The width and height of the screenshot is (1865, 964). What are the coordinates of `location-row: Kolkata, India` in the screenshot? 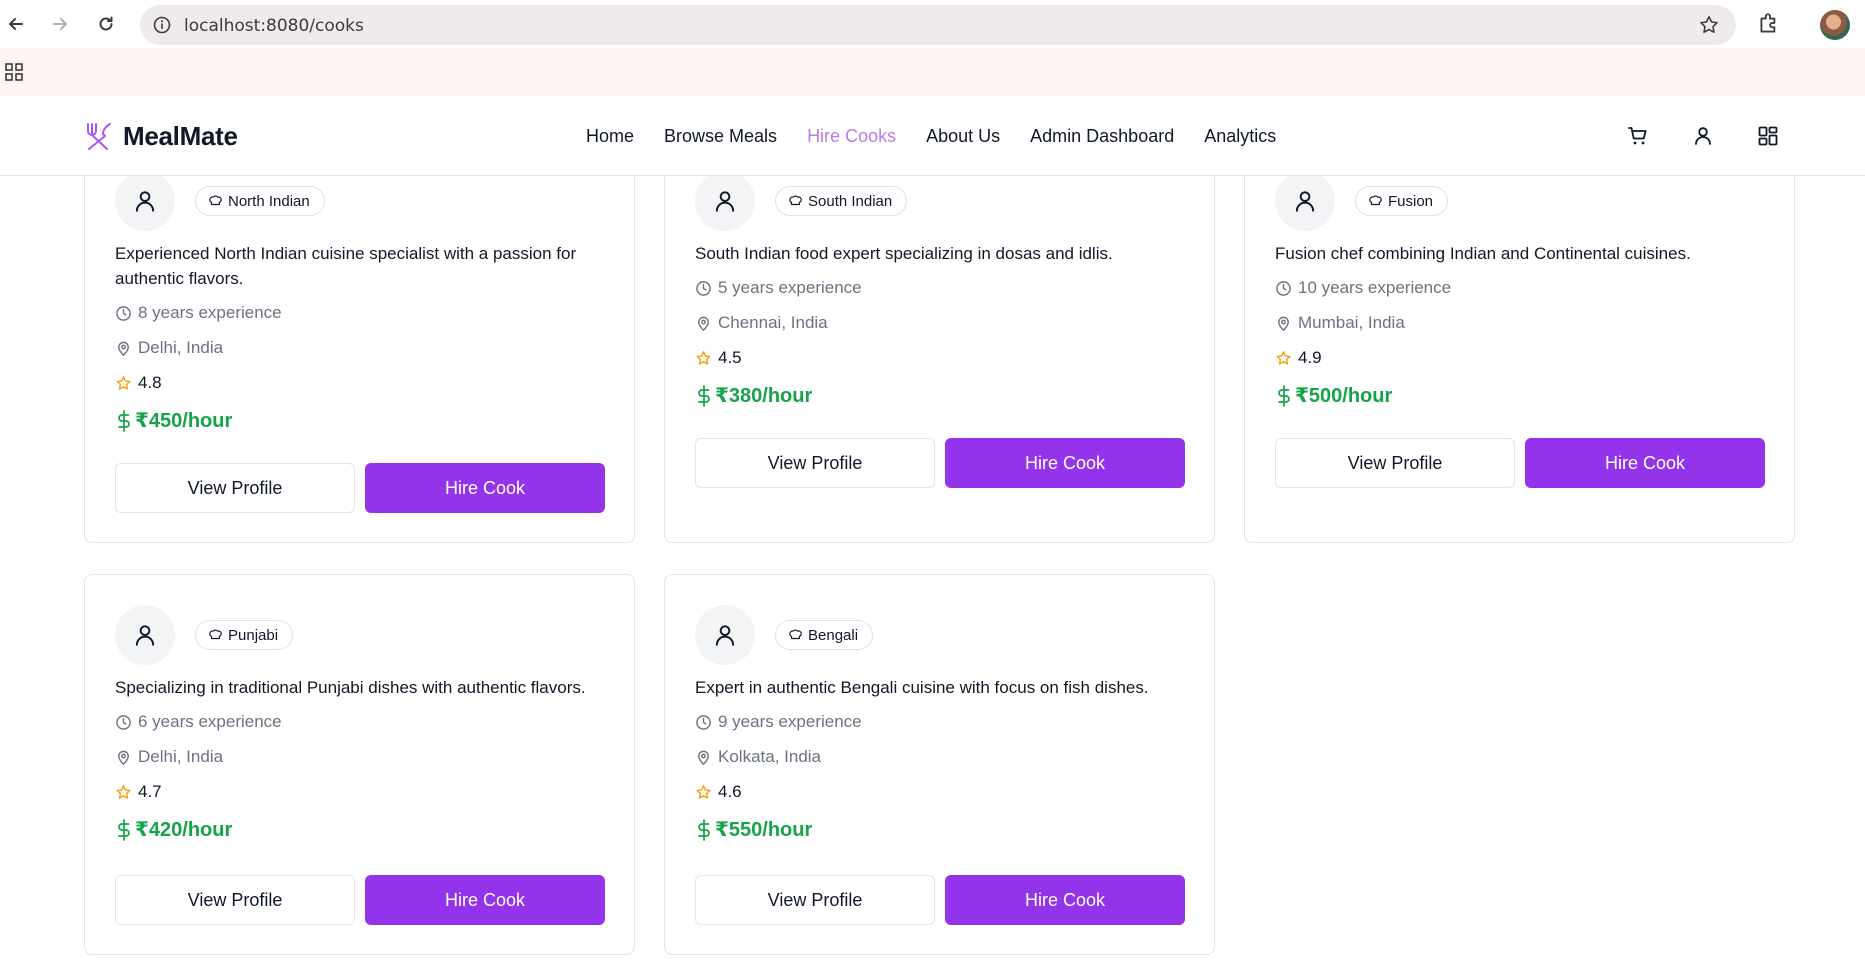 It's located at (758, 757).